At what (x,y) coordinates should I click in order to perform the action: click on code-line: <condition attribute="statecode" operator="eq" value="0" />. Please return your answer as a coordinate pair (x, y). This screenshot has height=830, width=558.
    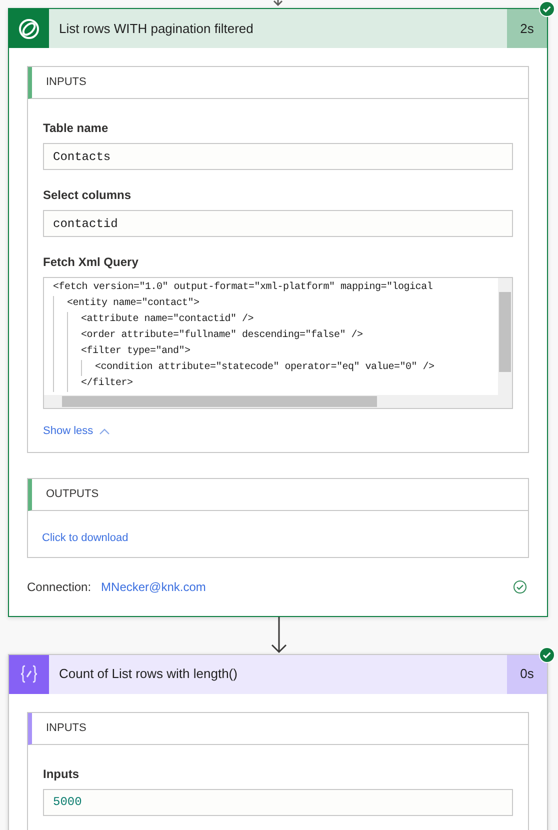
    Looking at the image, I should click on (264, 367).